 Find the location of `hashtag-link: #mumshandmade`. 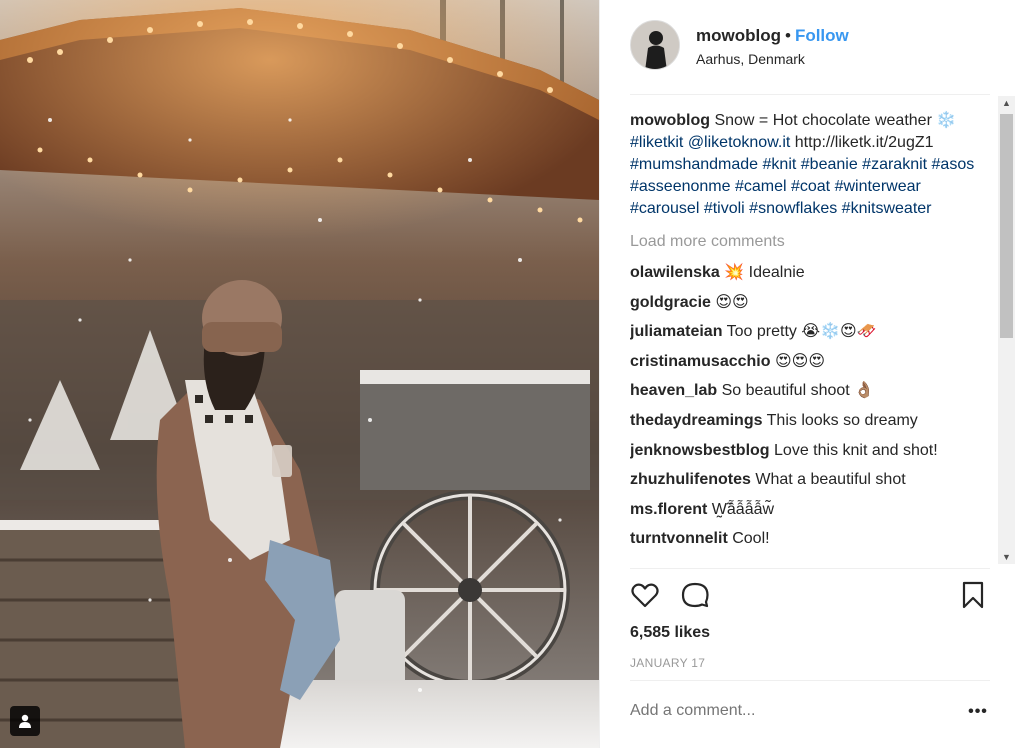

hashtag-link: #mumshandmade is located at coordinates (694, 164).